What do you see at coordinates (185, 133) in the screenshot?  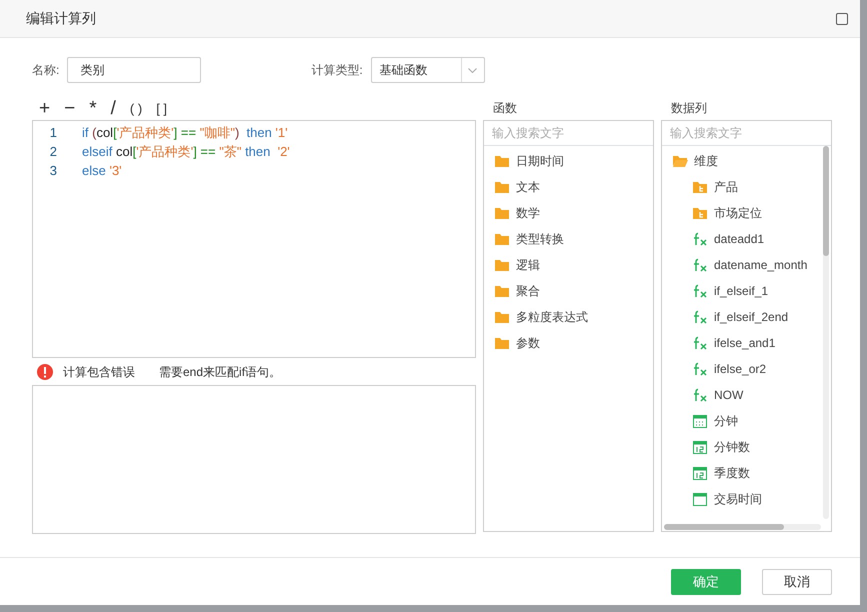 I see `code-line: if (col['产品种类'] == "咖啡") then '1'` at bounding box center [185, 133].